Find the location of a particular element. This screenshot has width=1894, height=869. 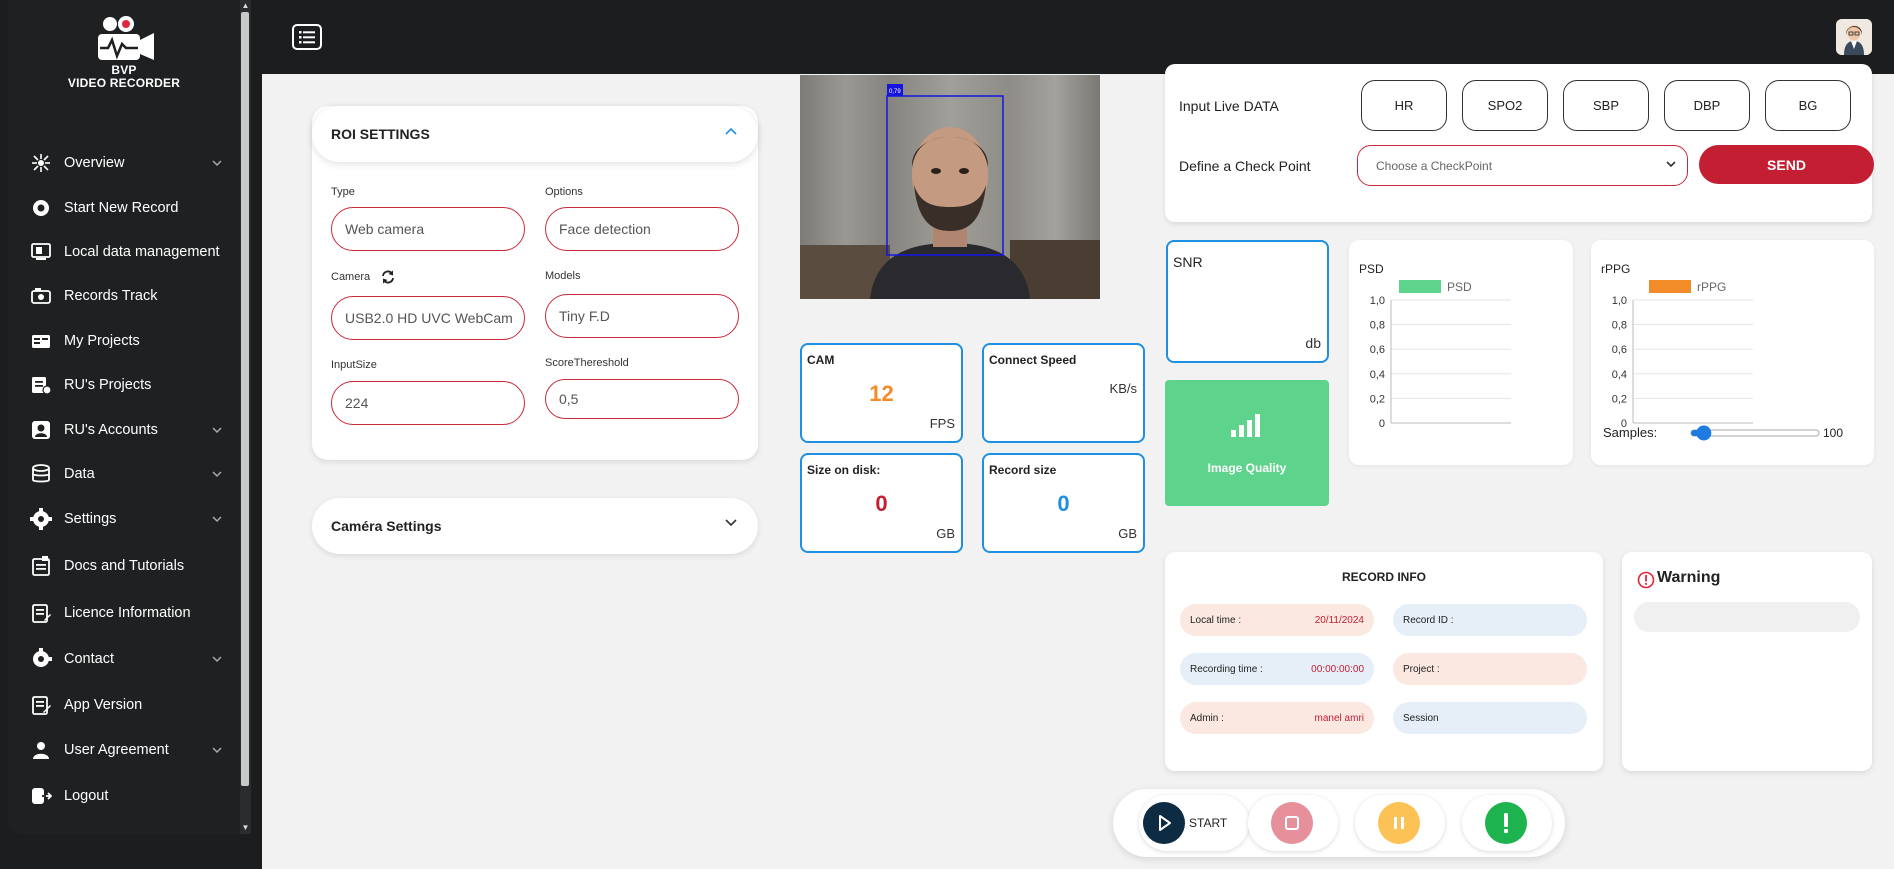

camera-settings-panel: Caméra Settings is located at coordinates (535, 526).